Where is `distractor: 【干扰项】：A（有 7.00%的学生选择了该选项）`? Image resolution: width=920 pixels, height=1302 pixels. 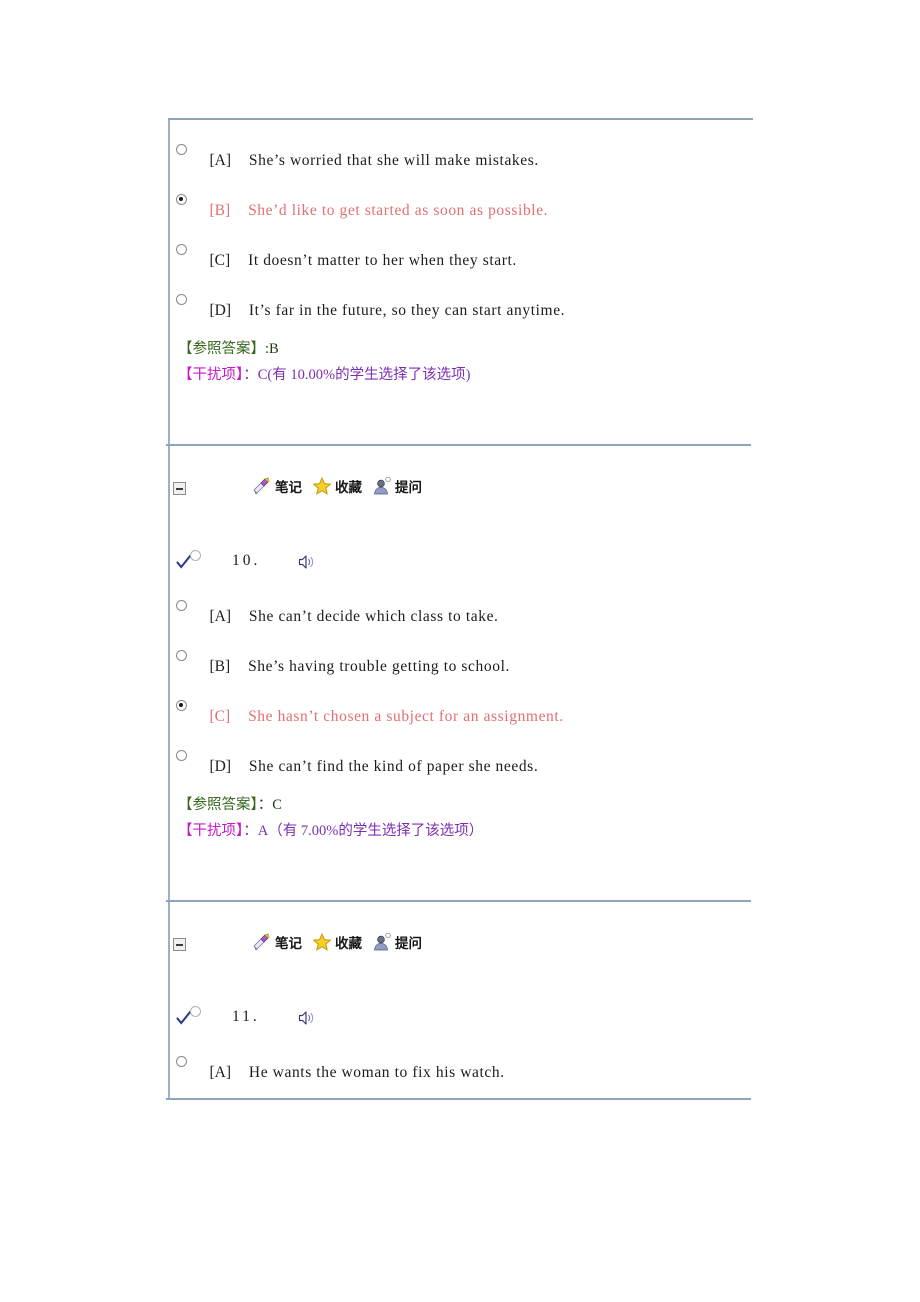 distractor: 【干扰项】：A（有 7.00%的学生选择了该选项） is located at coordinates (461, 831).